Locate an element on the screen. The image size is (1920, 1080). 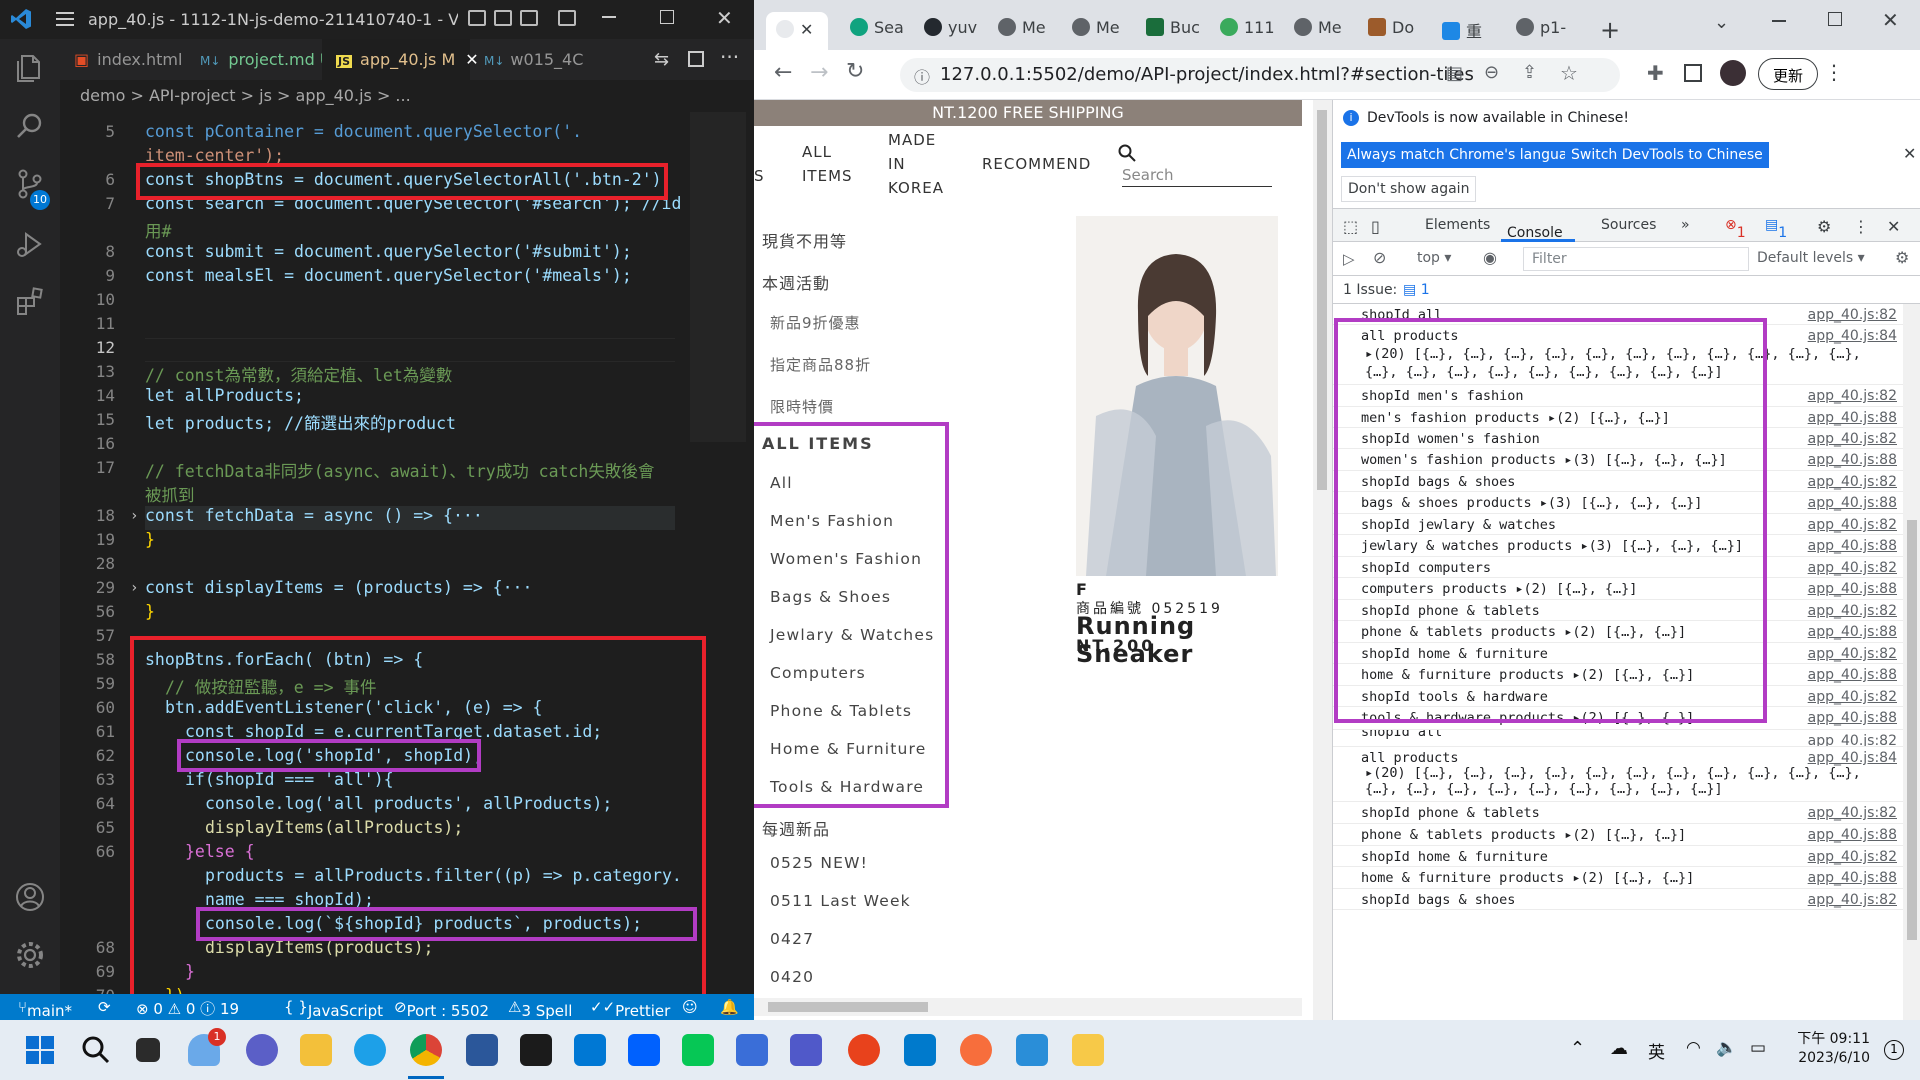
toggle-panel-icon is located at coordinates (503, 18).